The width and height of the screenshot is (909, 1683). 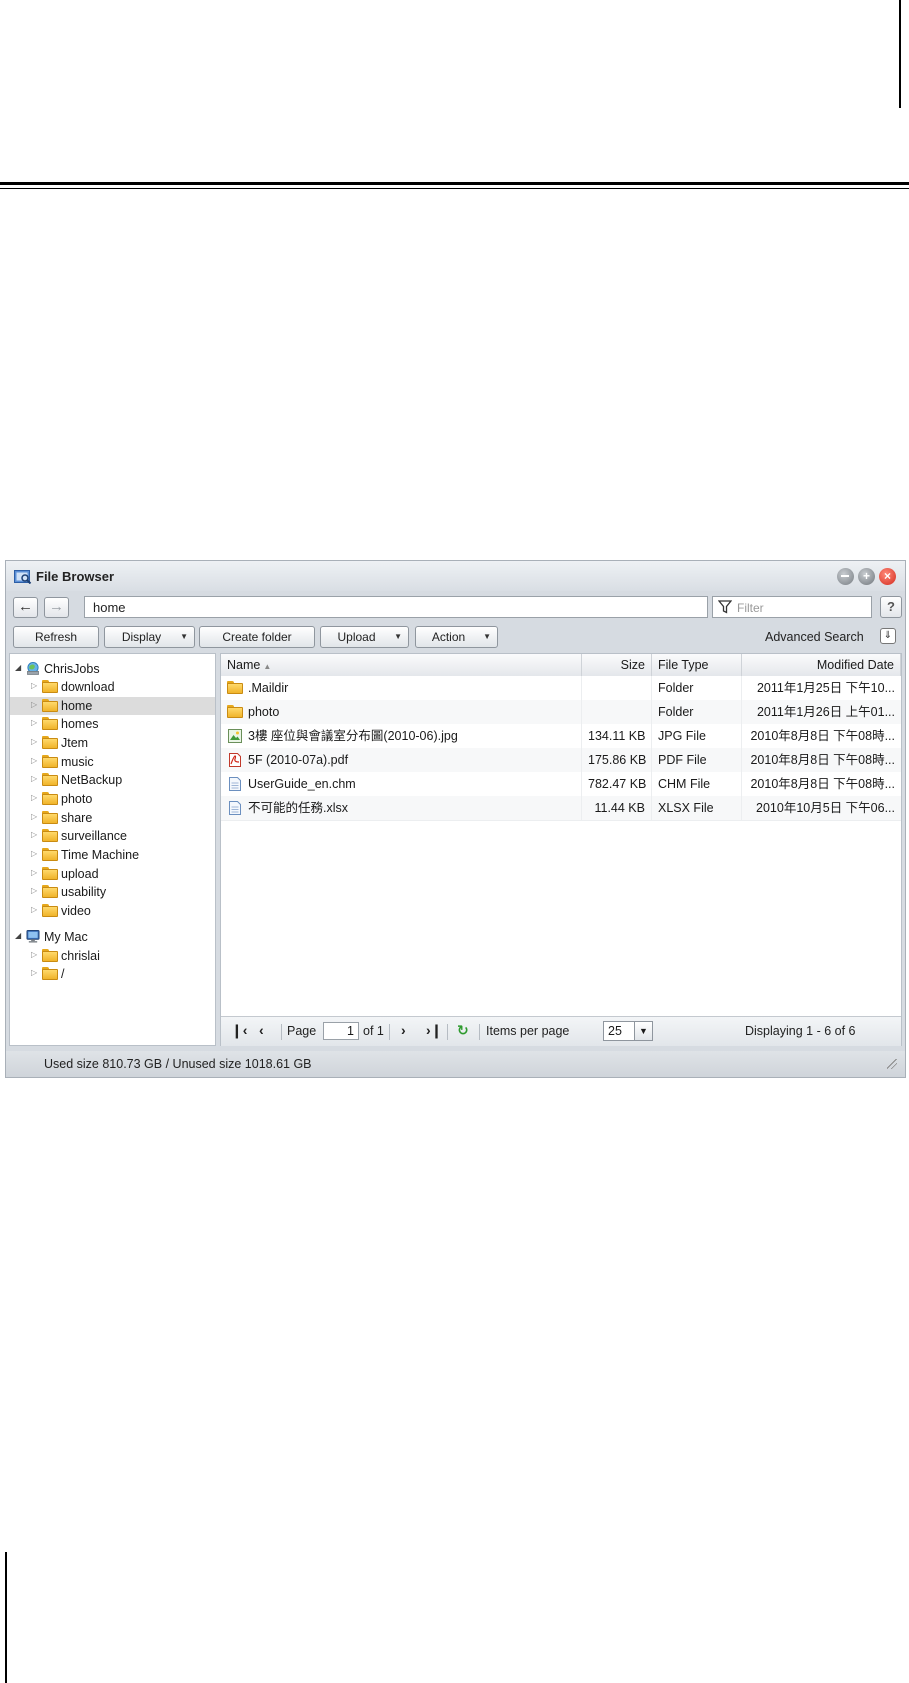 I want to click on maximize-icon: +, so click(x=866, y=576).